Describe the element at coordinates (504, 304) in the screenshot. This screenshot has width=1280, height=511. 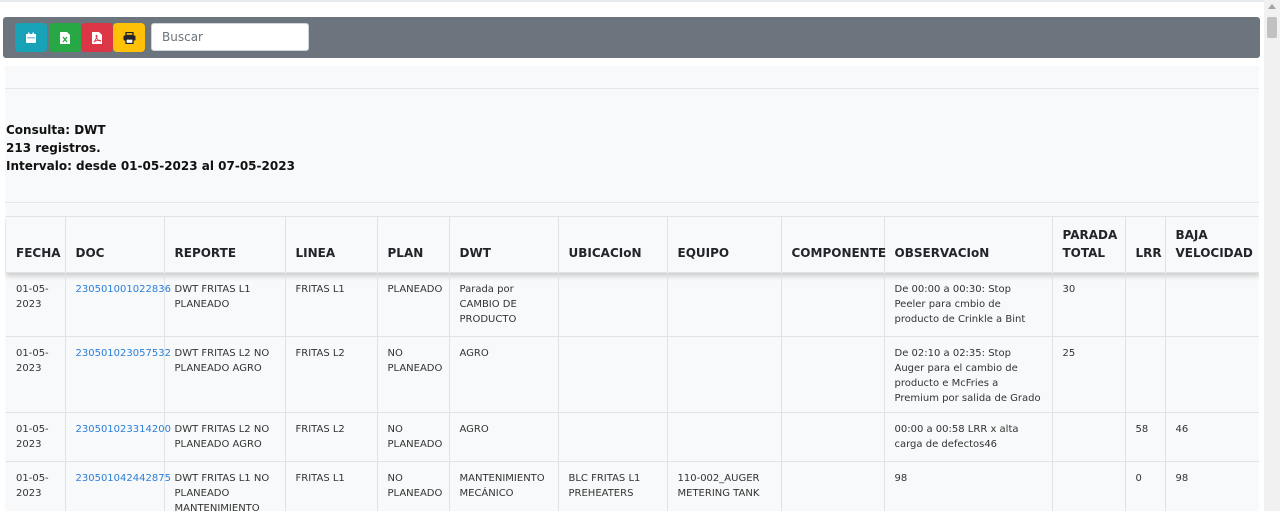
I see `cell-dwt: Parada por CAMBIO DE PRODUCTO` at that location.